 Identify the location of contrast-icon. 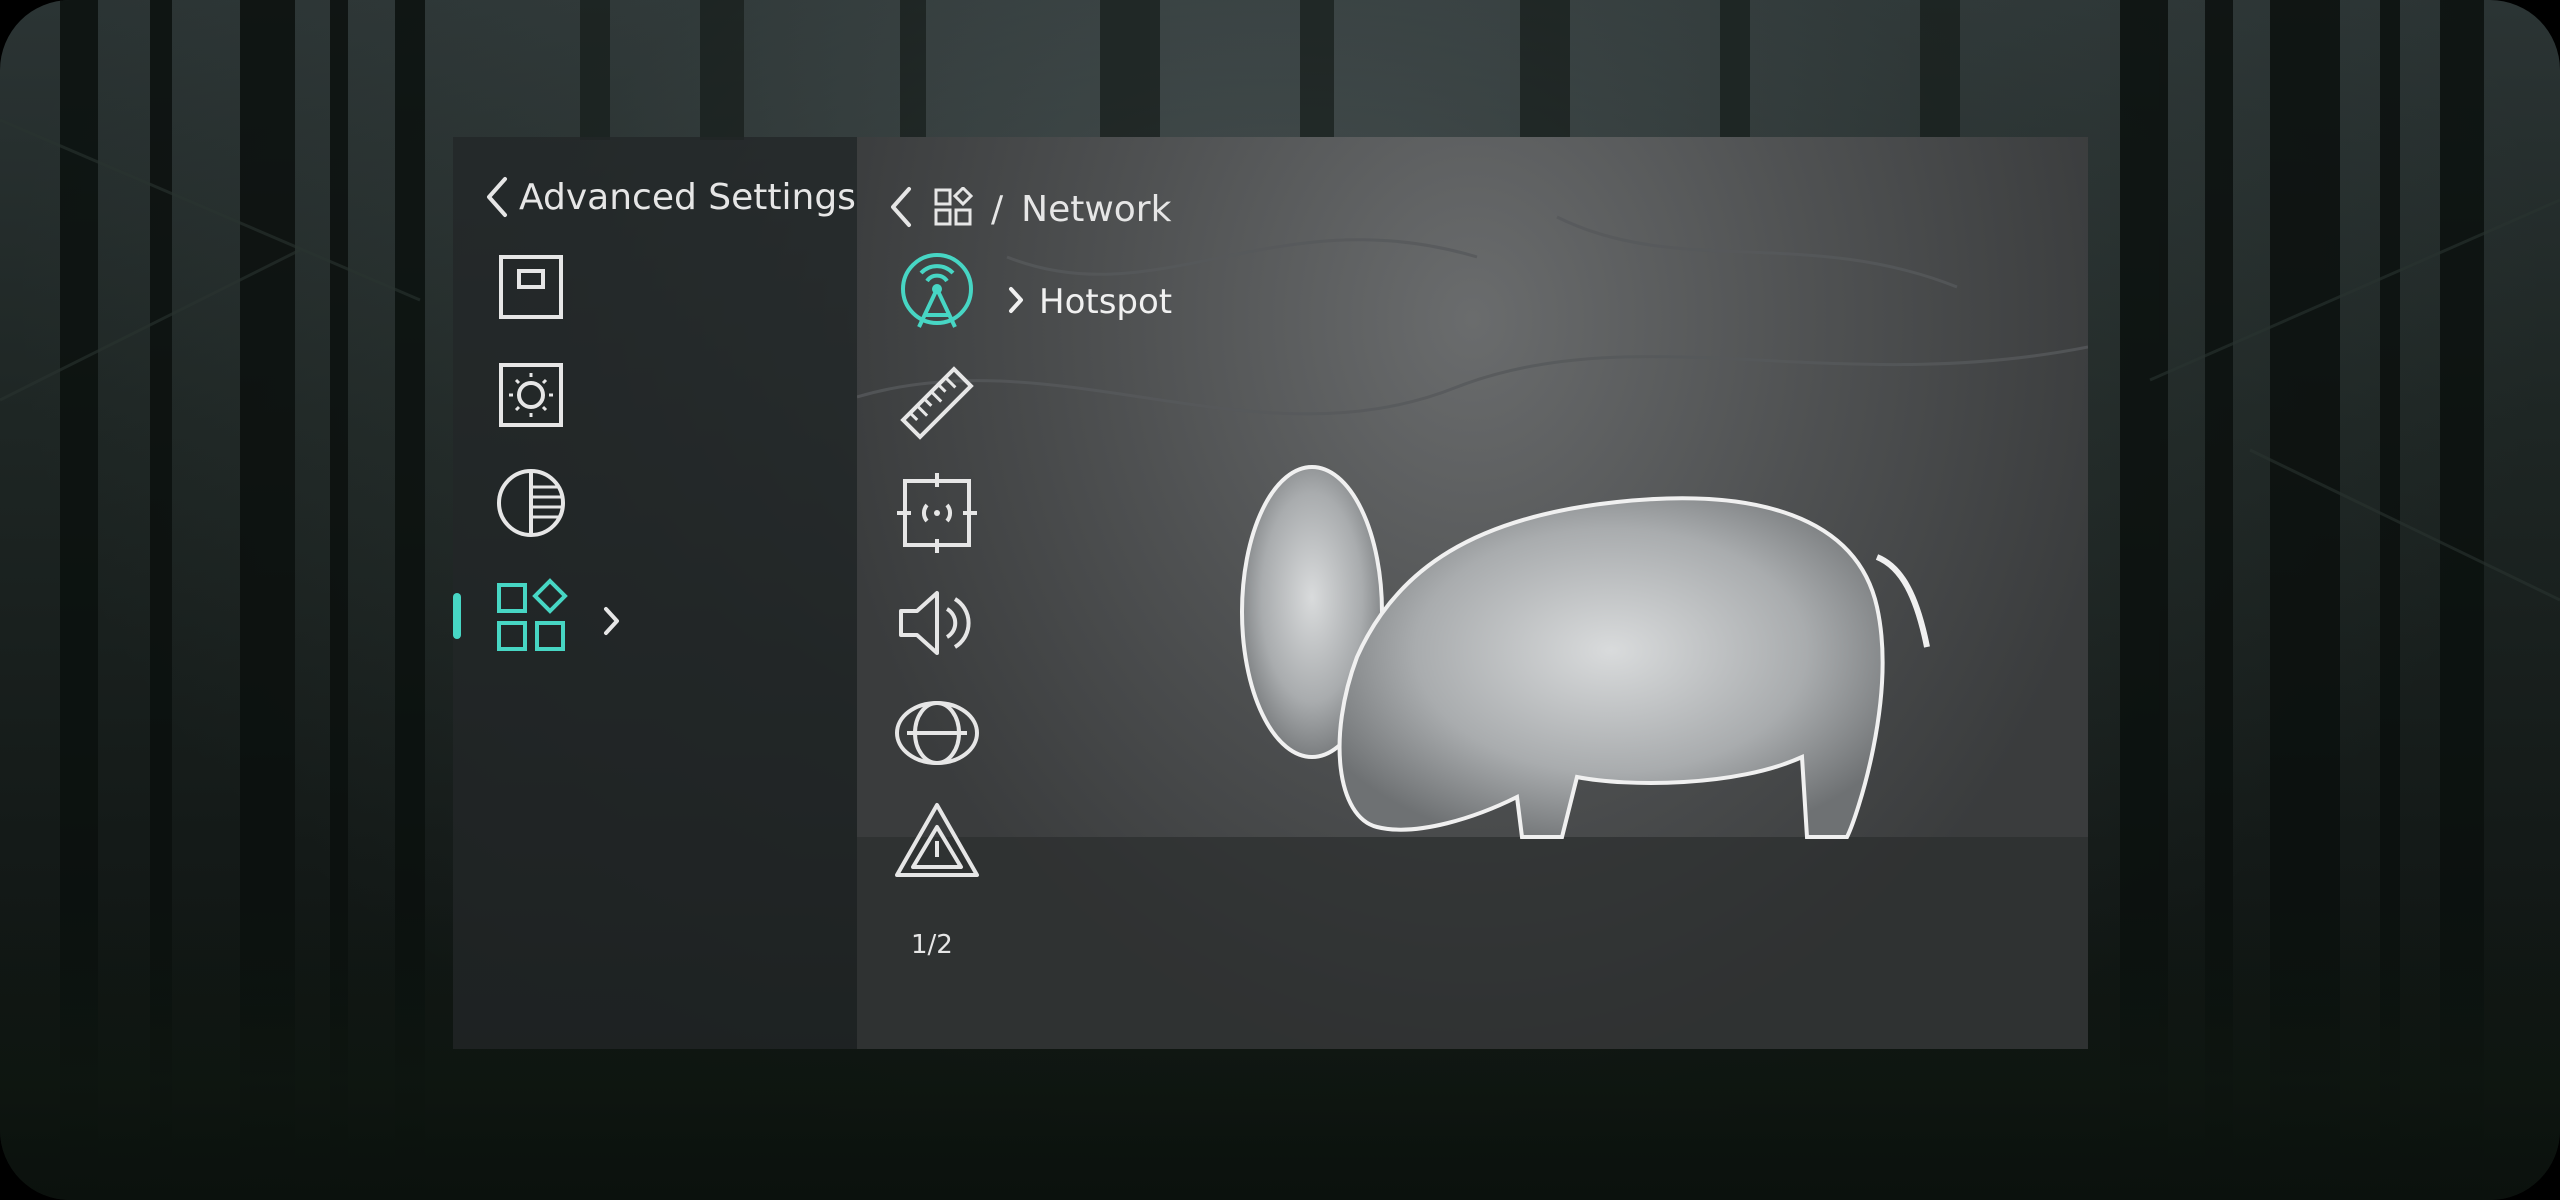
(531, 503).